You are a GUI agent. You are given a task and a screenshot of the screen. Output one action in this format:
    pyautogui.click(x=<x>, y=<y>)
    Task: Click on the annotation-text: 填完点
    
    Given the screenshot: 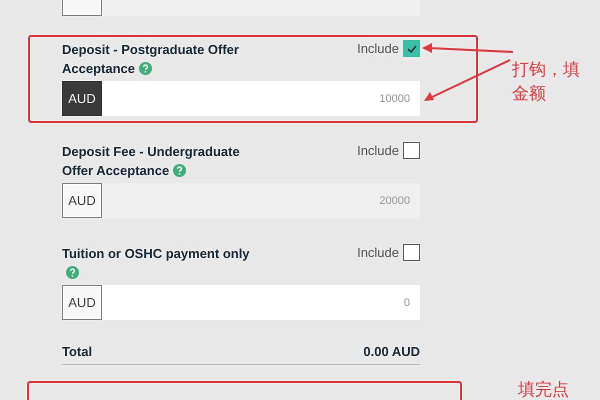 What is the action you would take?
    pyautogui.click(x=544, y=389)
    